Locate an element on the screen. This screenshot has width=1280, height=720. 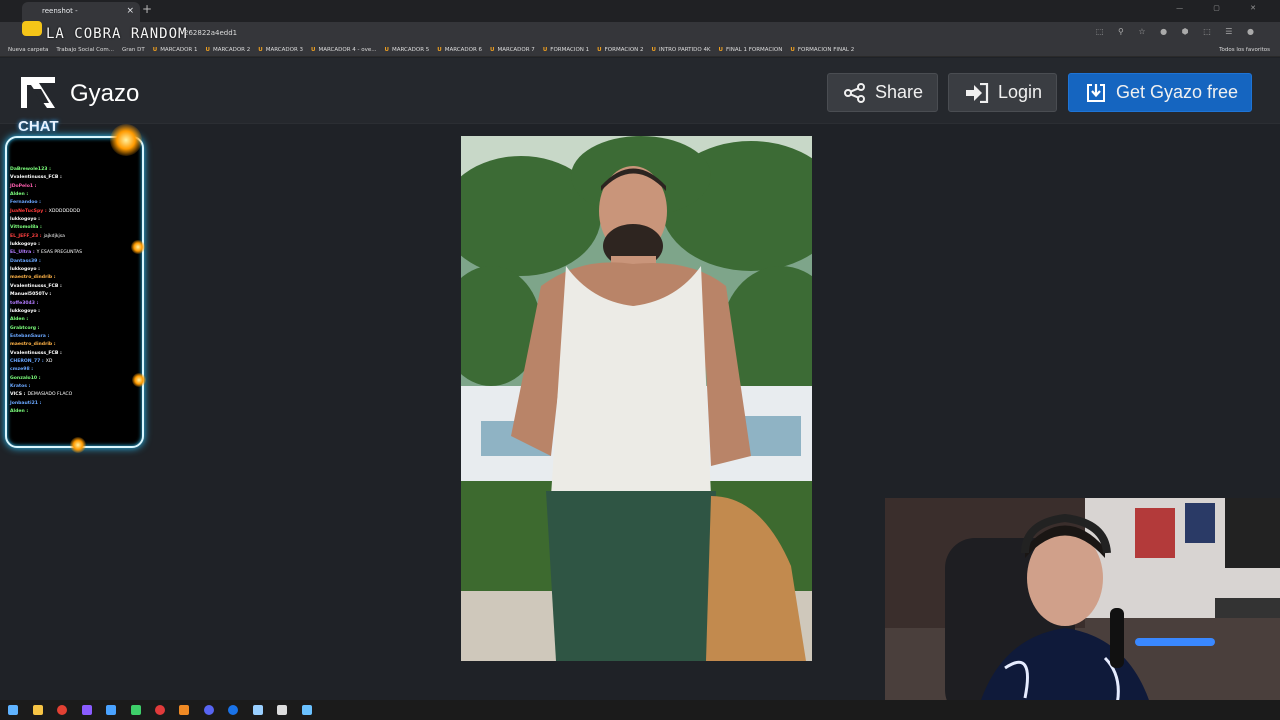
login-button: Login is located at coordinates (1002, 92).